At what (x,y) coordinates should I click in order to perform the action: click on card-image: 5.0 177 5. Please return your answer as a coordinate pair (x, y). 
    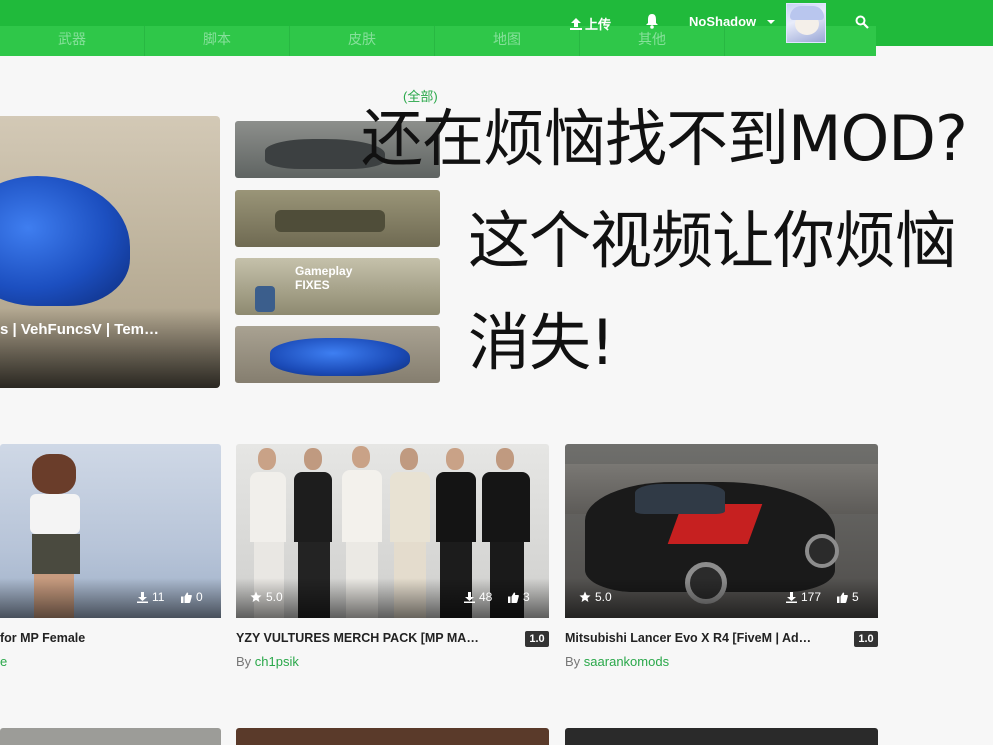
    Looking at the image, I should click on (721, 531).